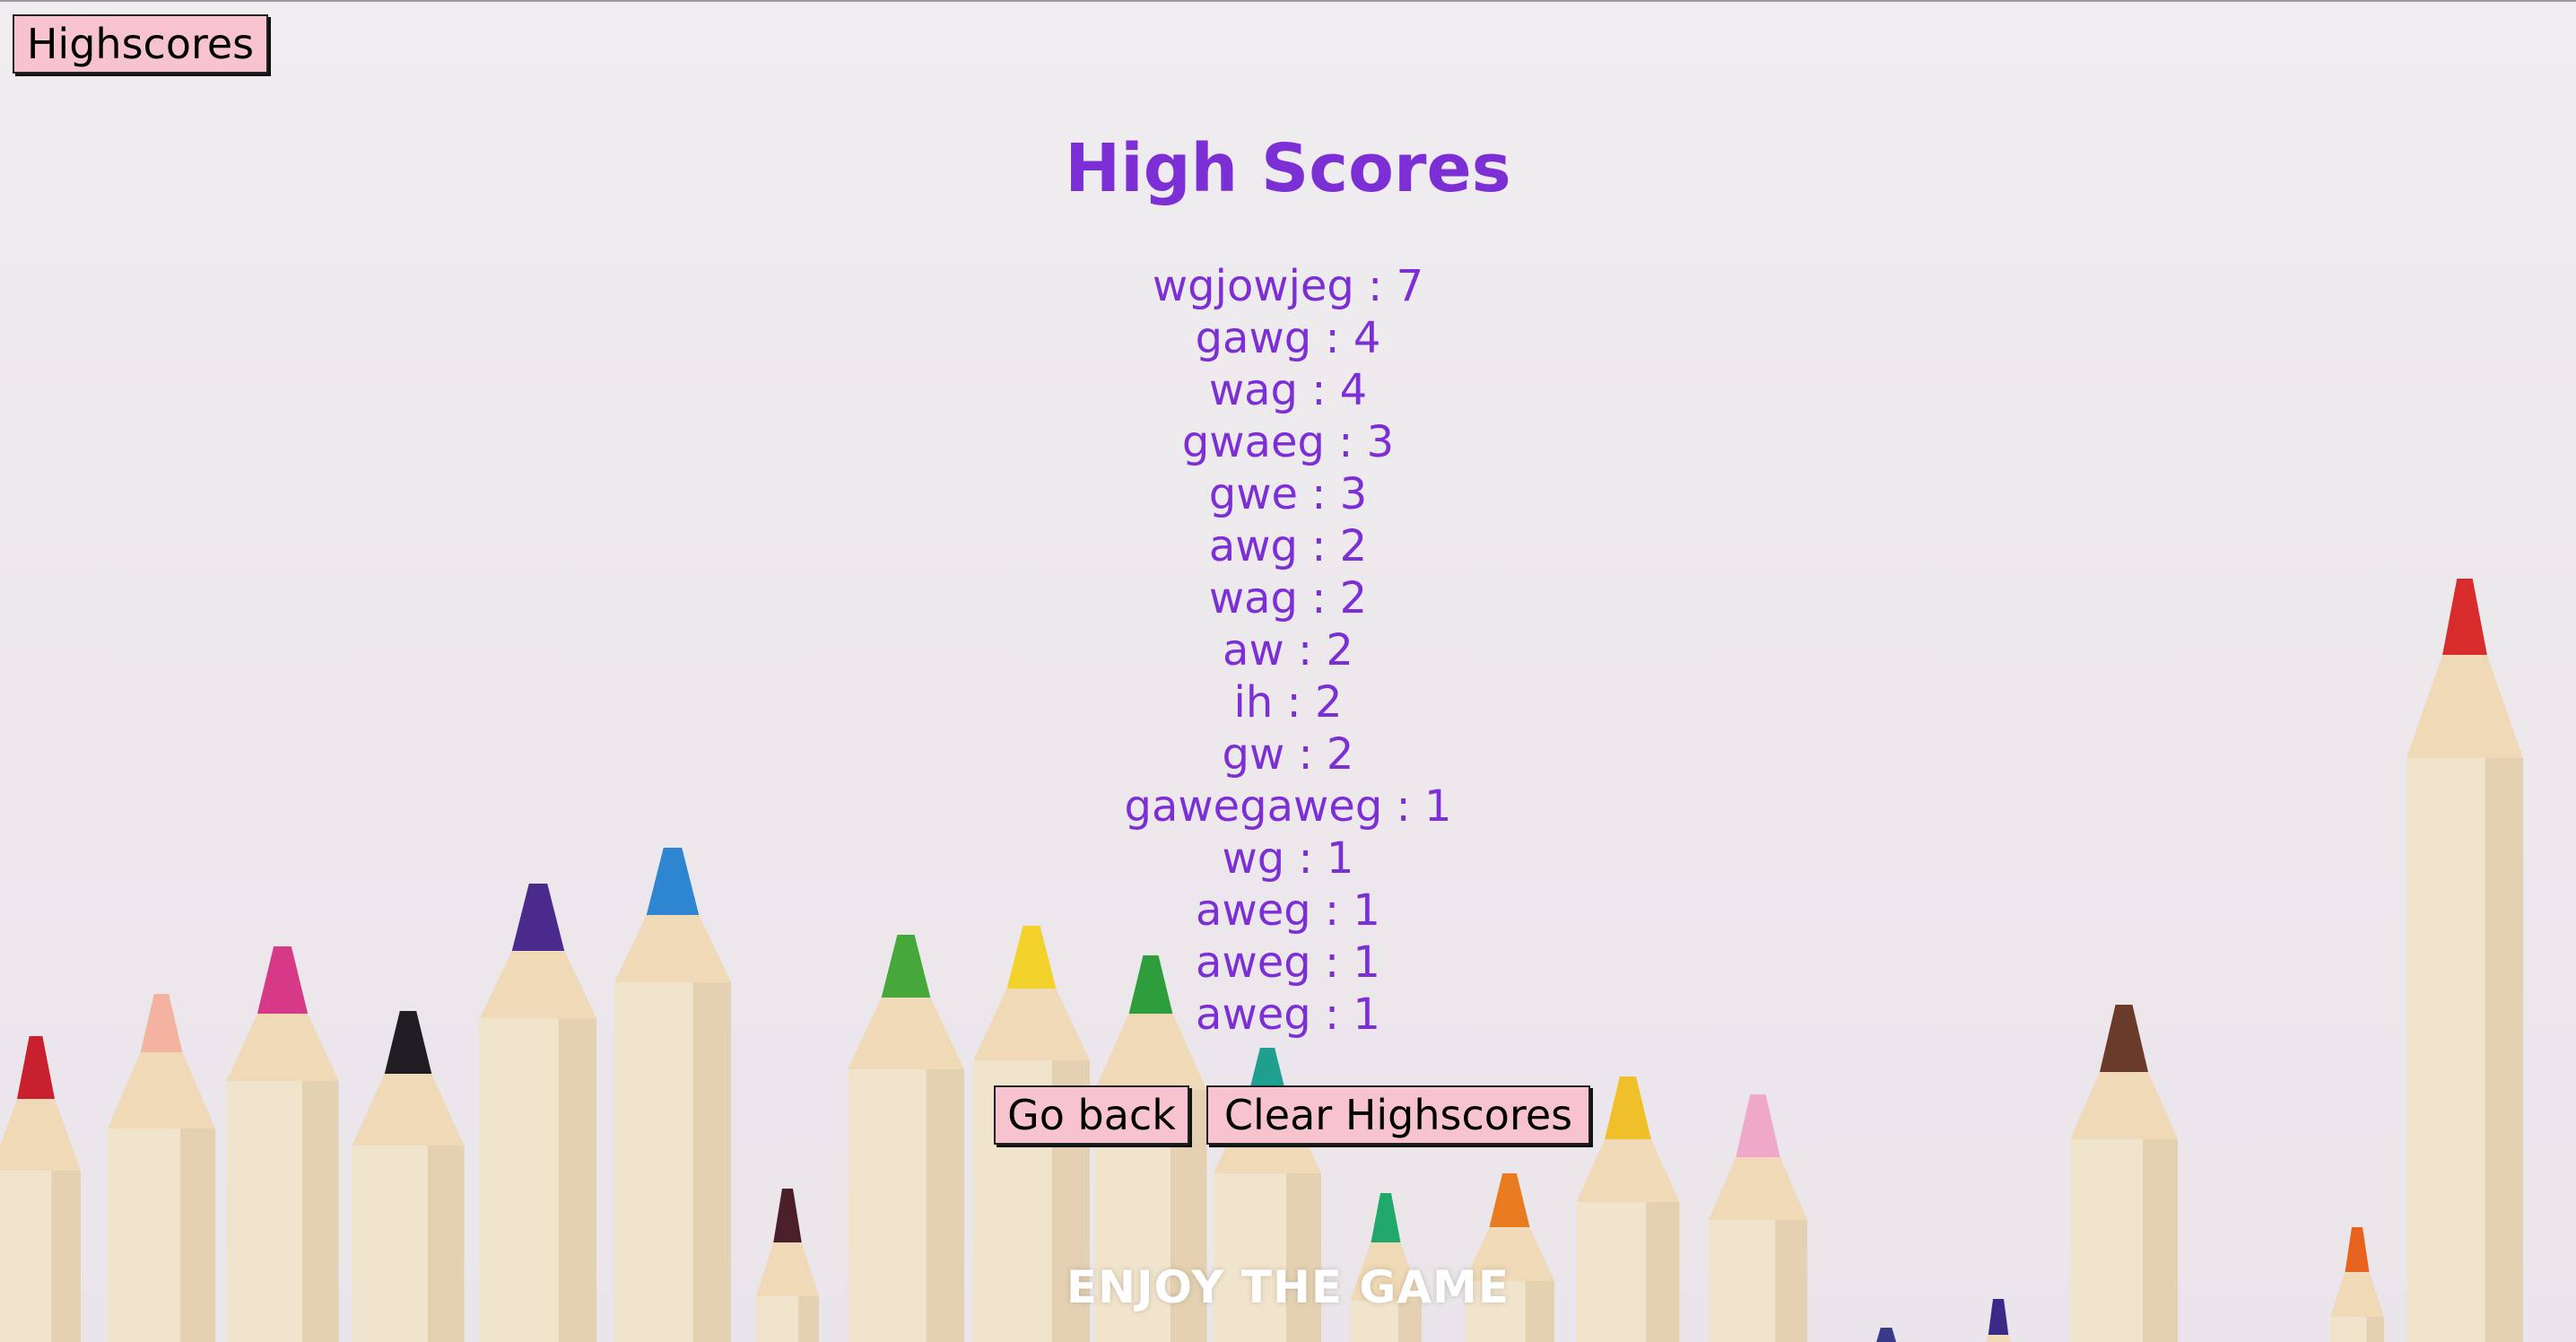 This screenshot has height=1342, width=2576. Describe the element at coordinates (1288, 286) in the screenshot. I see `score-item: wgjowjeg : 7` at that location.